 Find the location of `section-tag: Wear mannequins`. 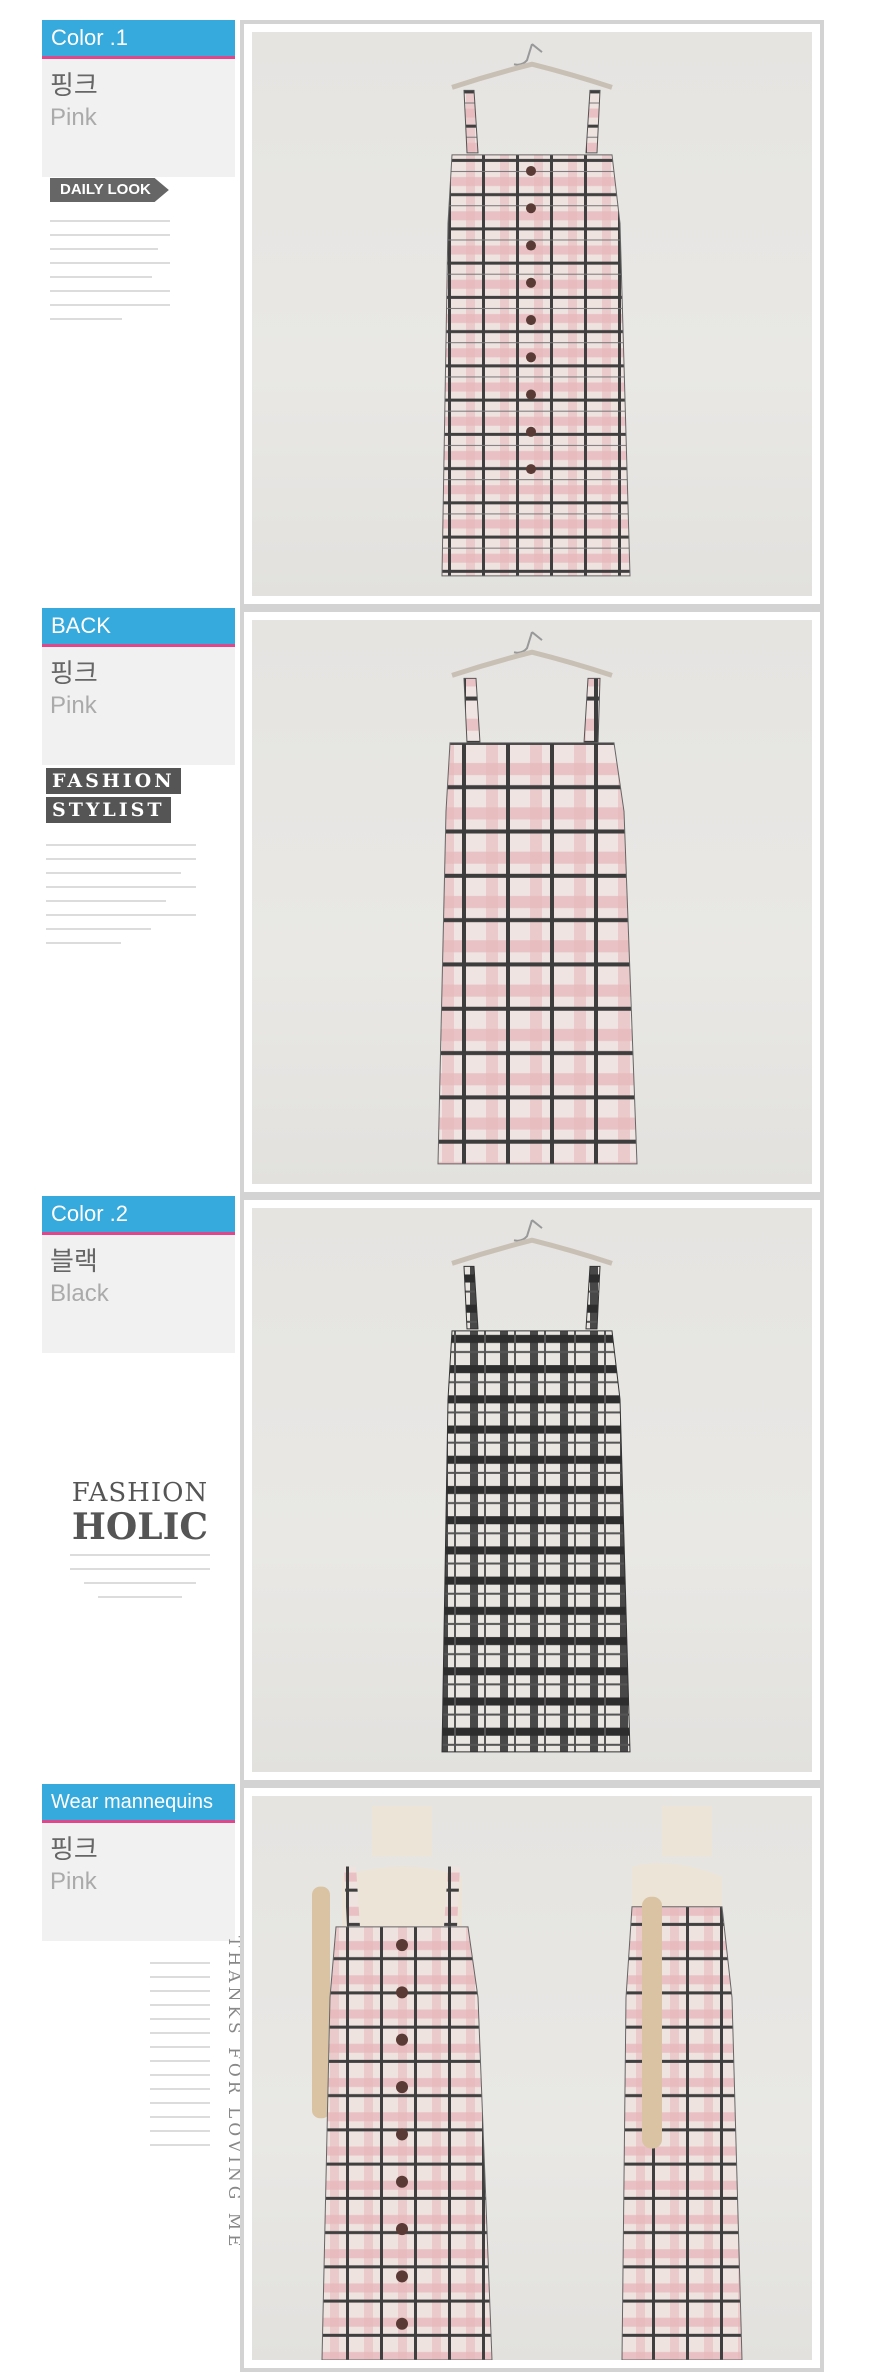

section-tag: Wear mannequins is located at coordinates (138, 1802).